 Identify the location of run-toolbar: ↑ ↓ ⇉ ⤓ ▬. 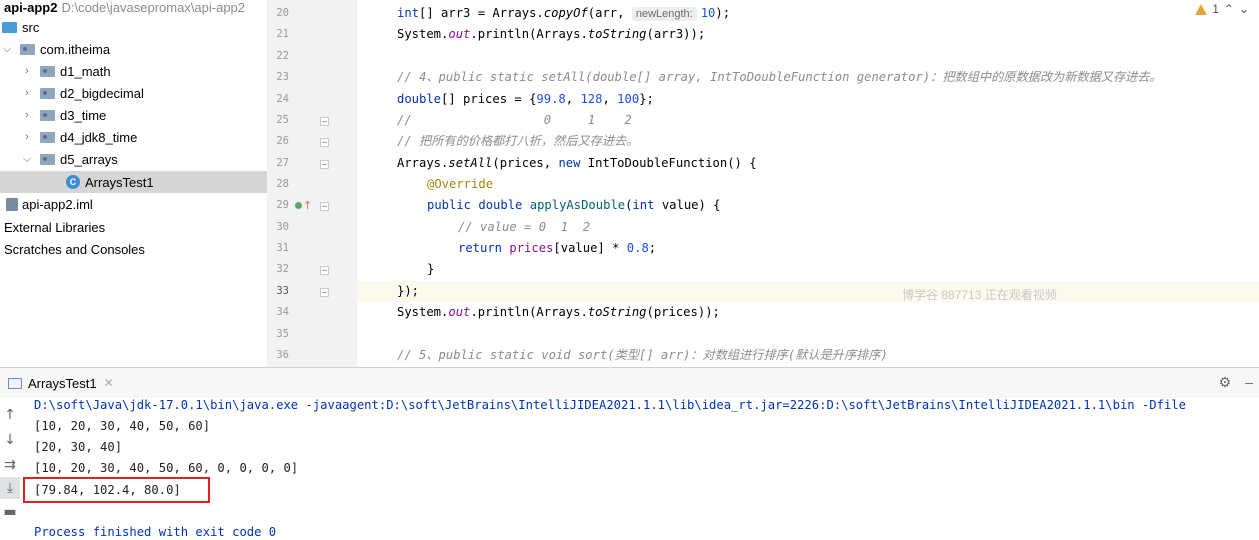
(10, 469).